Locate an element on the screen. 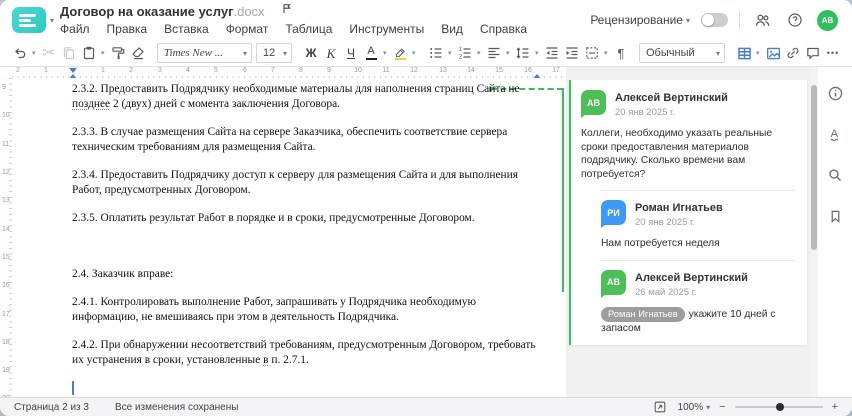 This screenshot has width=852, height=416. font-name-select: Times New ... ▾ is located at coordinates (204, 53).